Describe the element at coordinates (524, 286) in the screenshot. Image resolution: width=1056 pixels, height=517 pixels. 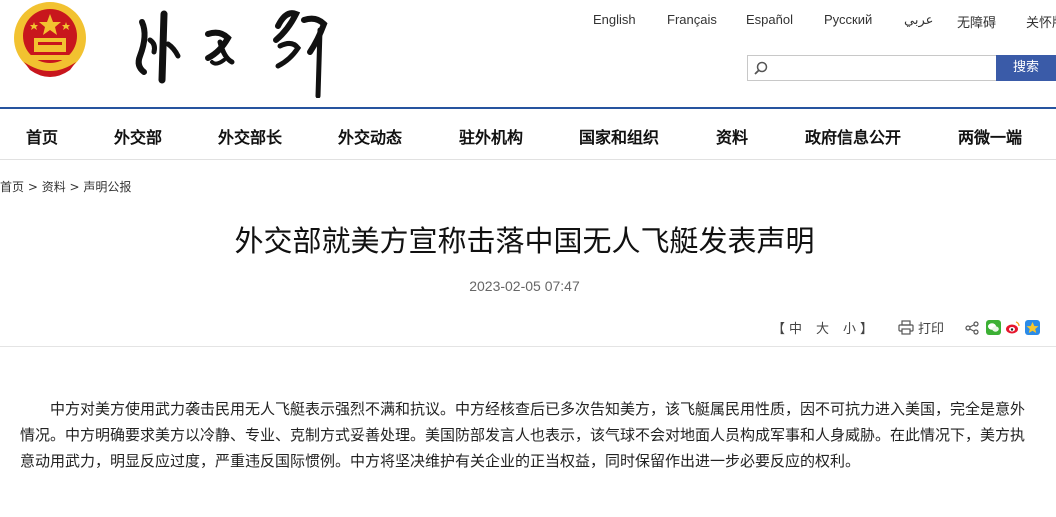
I see `article-date: 2023-02-05 07:47` at that location.